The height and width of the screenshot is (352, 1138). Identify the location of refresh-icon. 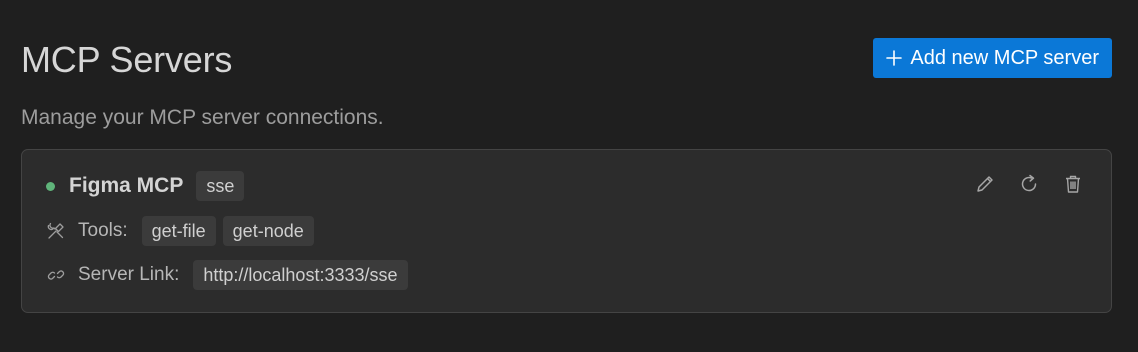
(1029, 185).